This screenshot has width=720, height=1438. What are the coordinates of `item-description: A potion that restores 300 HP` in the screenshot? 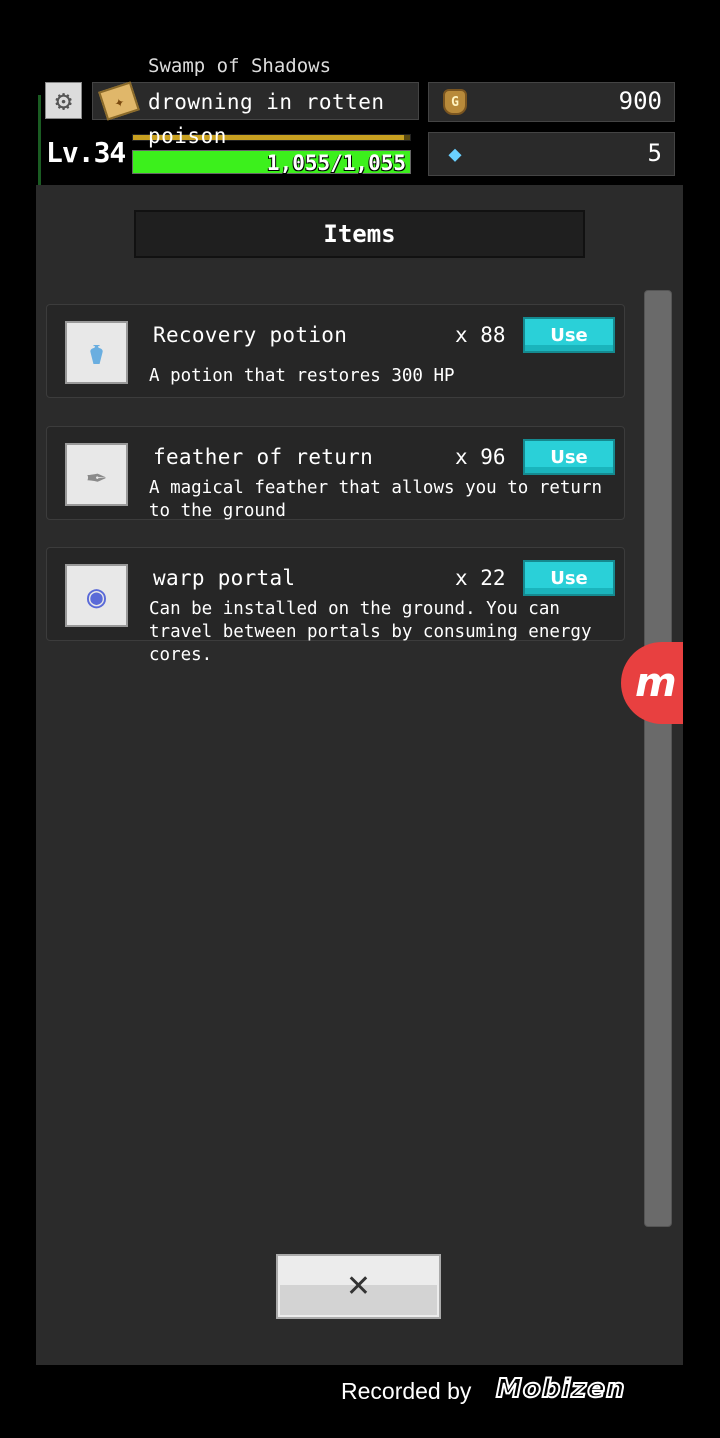 It's located at (302, 376).